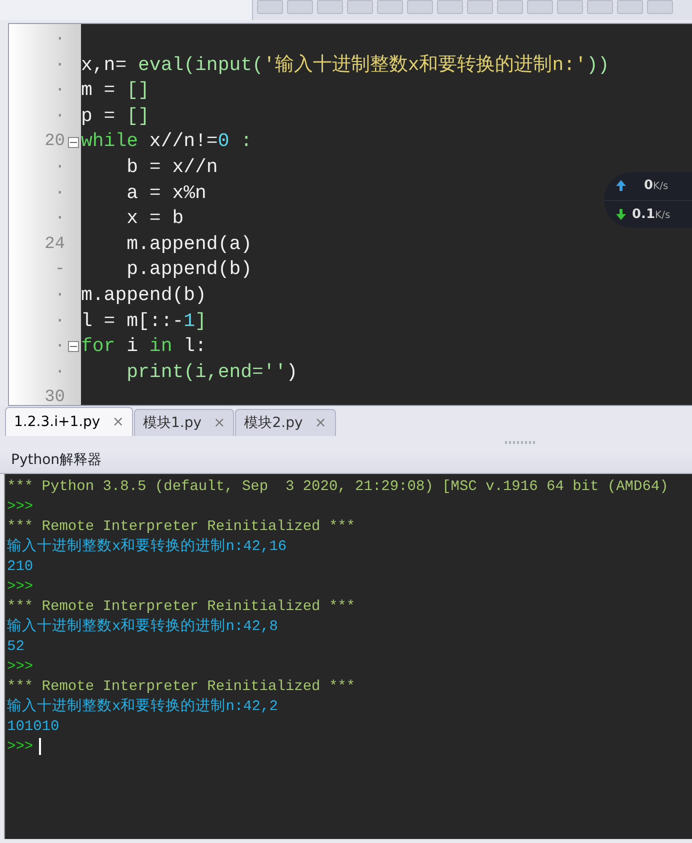 Image resolution: width=692 pixels, height=843 pixels. What do you see at coordinates (521, 442) in the screenshot?
I see `splitter-grip-icon` at bounding box center [521, 442].